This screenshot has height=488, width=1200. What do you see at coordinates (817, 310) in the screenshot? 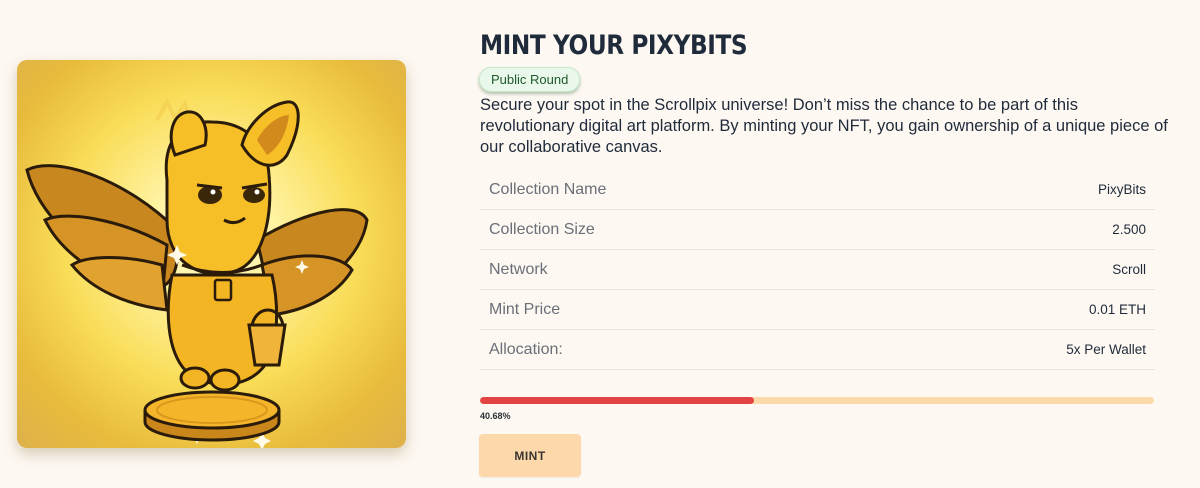
I see `detail-row-mint-price: Mint Price 0.01 ETH` at bounding box center [817, 310].